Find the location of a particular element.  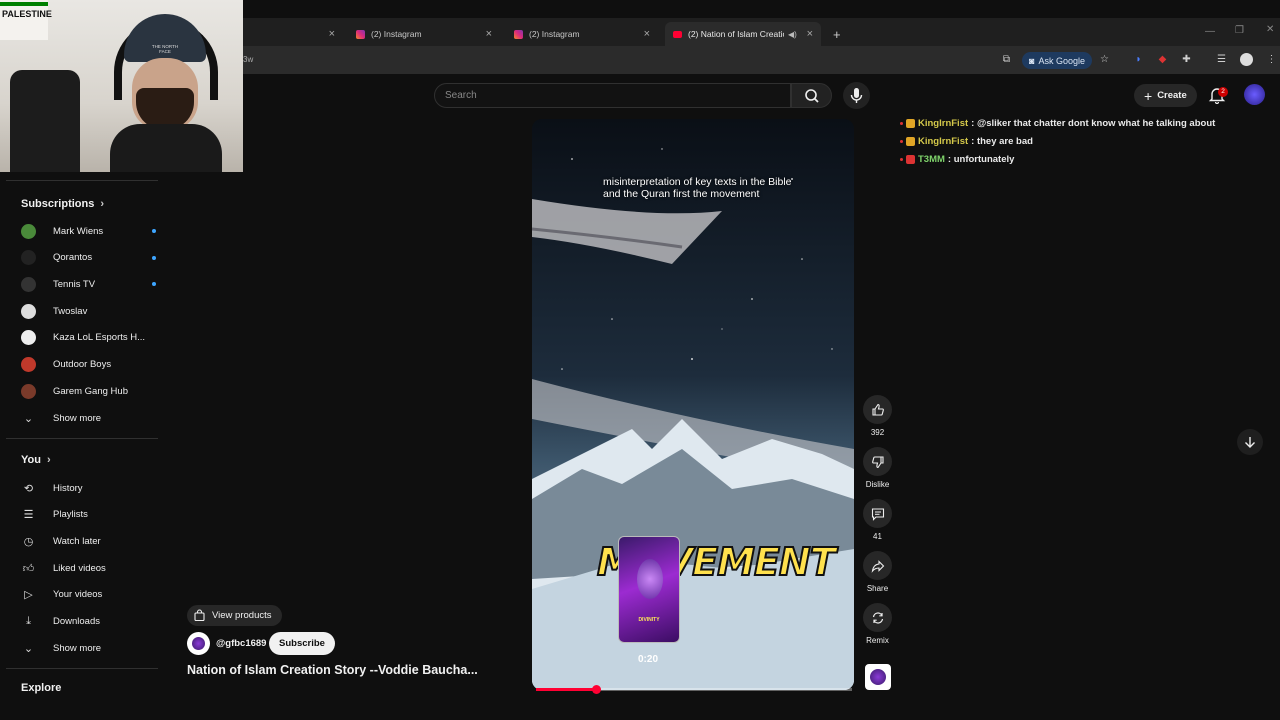

browser-tab-partial: × is located at coordinates (293, 34).